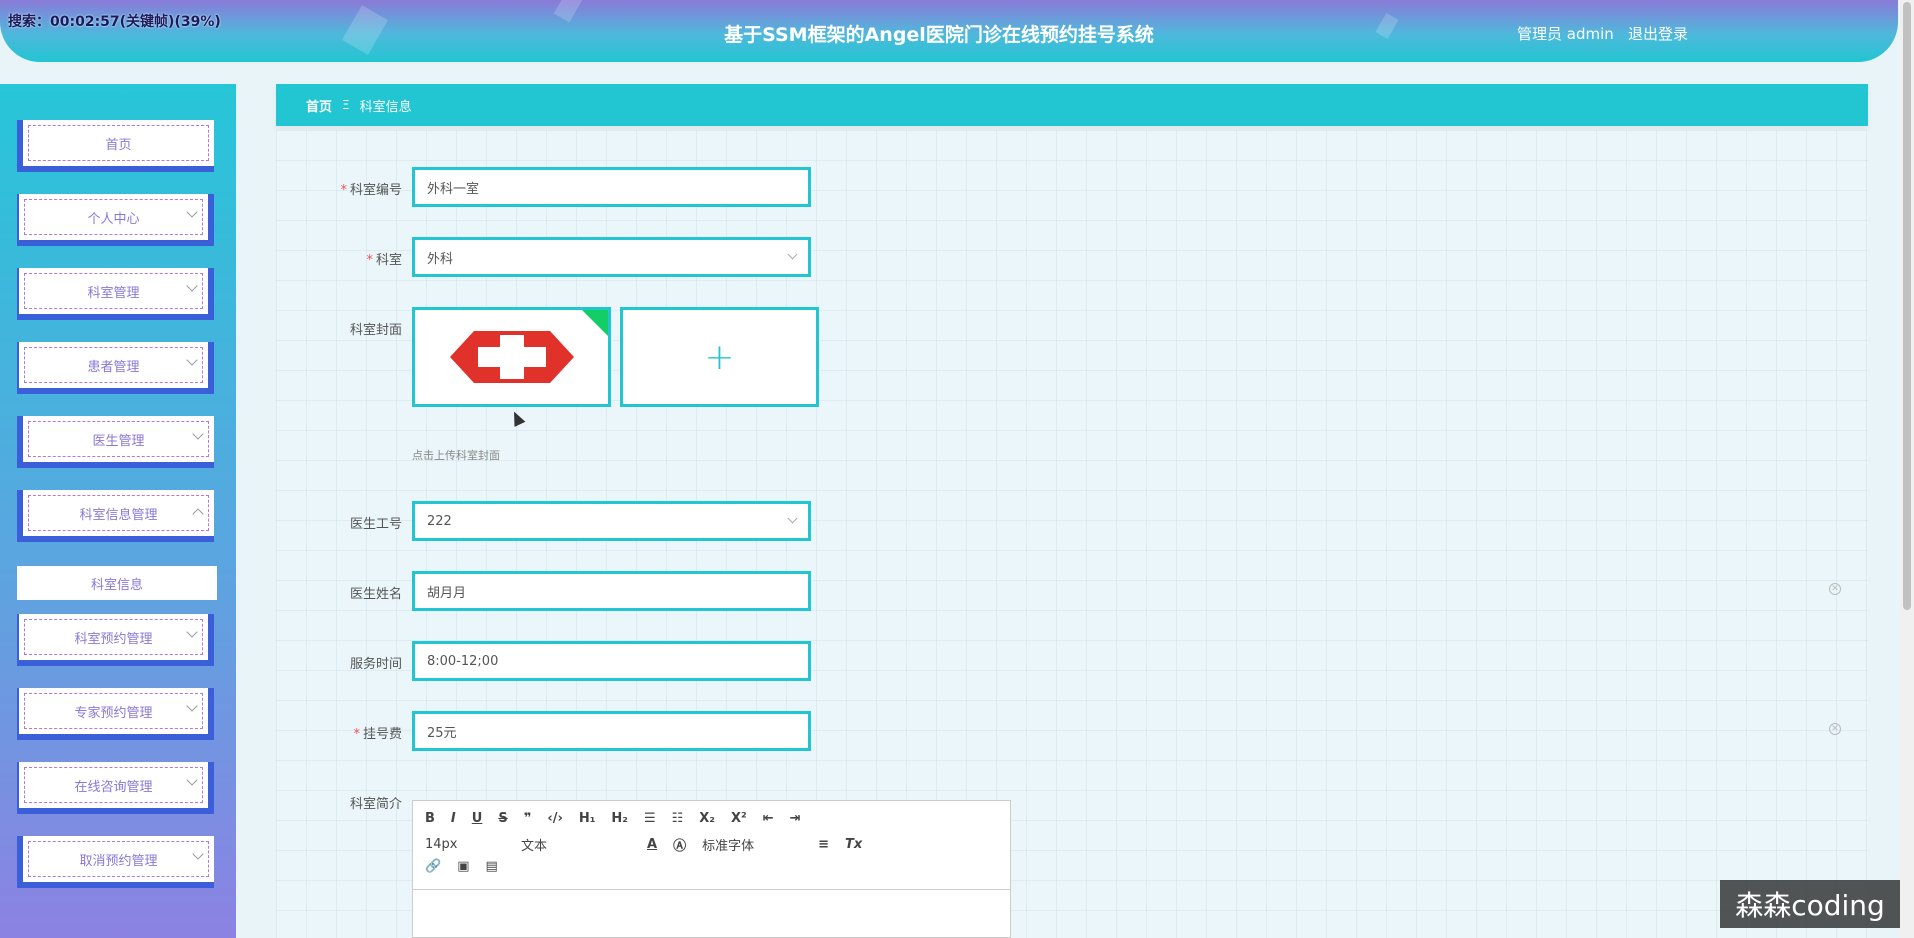 Image resolution: width=1914 pixels, height=938 pixels. Describe the element at coordinates (453, 818) in the screenshot. I see `italic-icon: I` at that location.